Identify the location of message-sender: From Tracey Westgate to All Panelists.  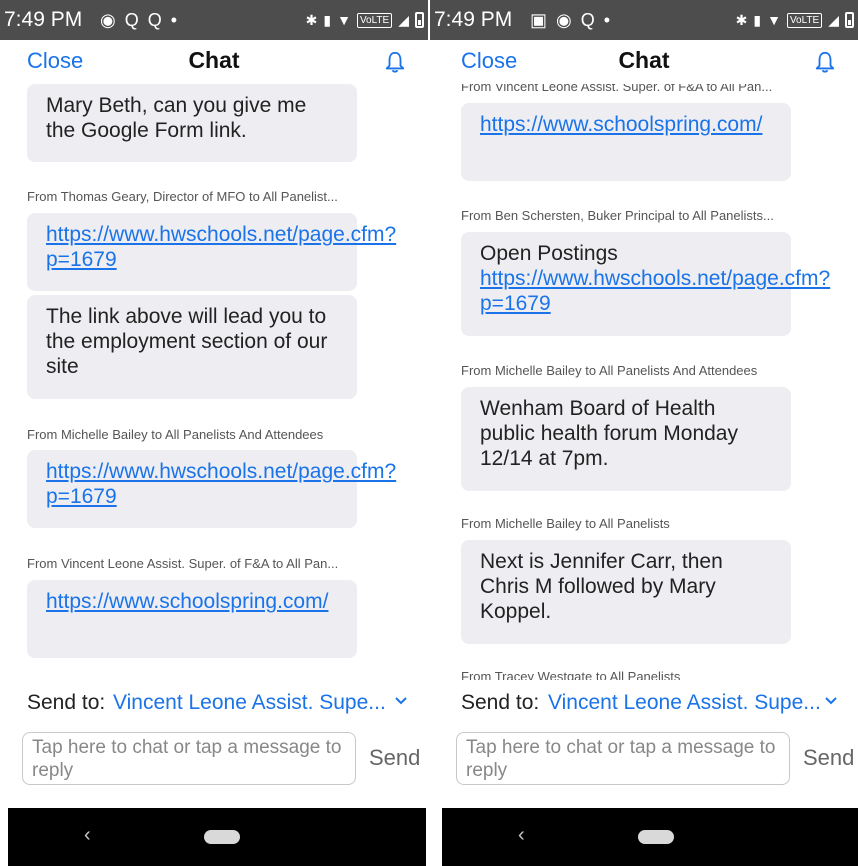
(571, 674).